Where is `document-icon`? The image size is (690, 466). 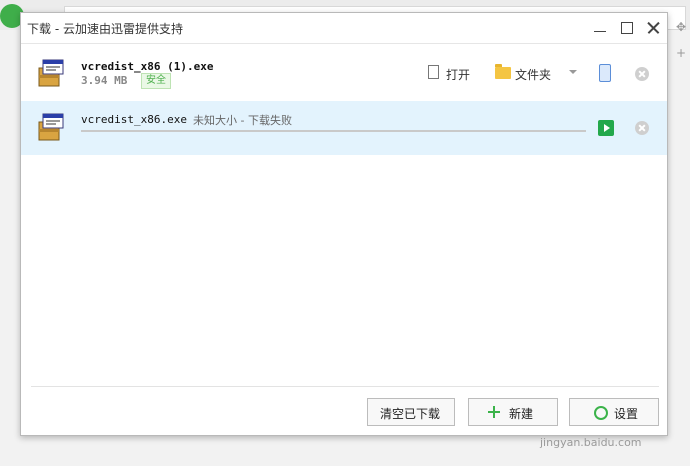 document-icon is located at coordinates (433, 72).